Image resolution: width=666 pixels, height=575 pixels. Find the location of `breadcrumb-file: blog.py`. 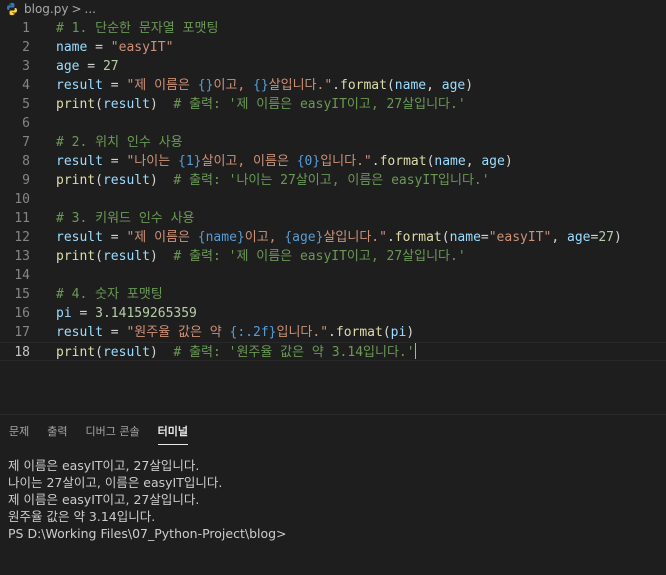

breadcrumb-file: blog.py is located at coordinates (46, 9).